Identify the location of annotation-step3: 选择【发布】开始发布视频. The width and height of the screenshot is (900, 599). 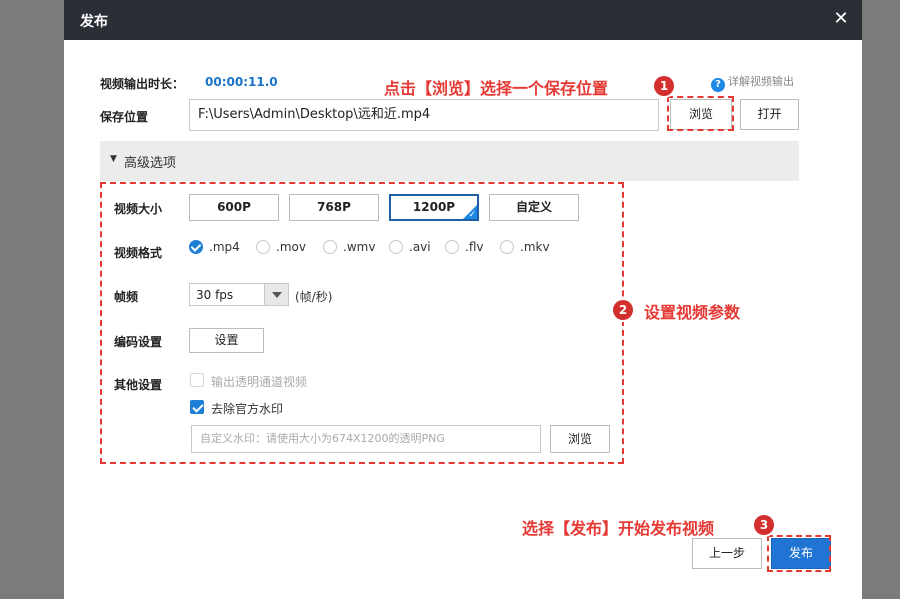
(618, 528).